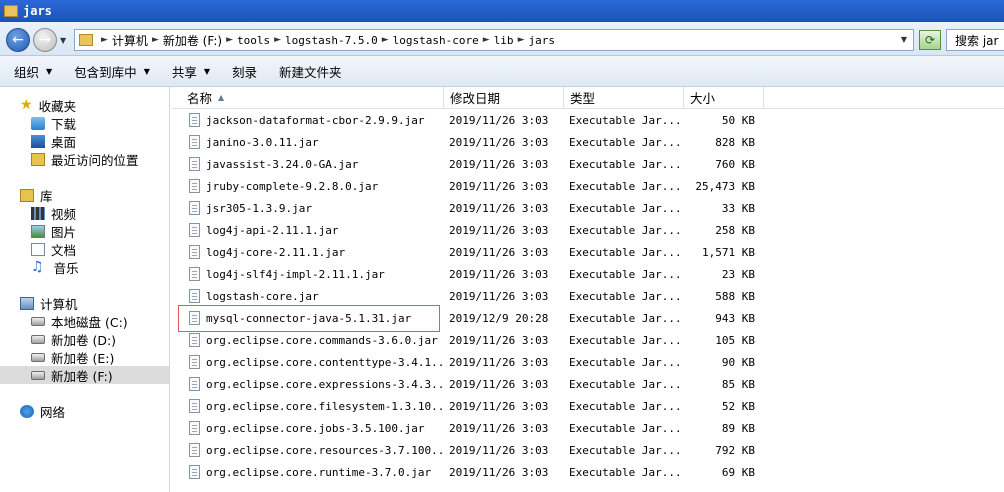  What do you see at coordinates (38, 249) in the screenshot?
I see `document-icon` at bounding box center [38, 249].